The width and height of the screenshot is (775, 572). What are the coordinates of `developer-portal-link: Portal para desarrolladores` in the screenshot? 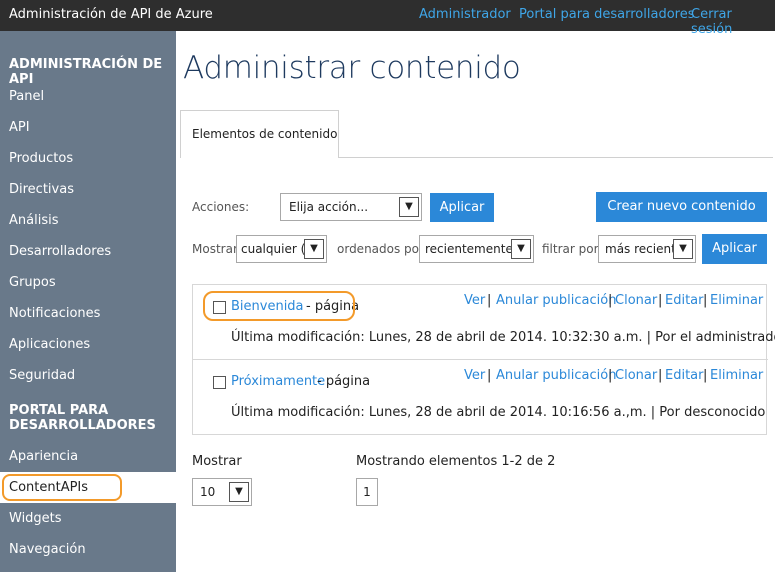 It's located at (607, 14).